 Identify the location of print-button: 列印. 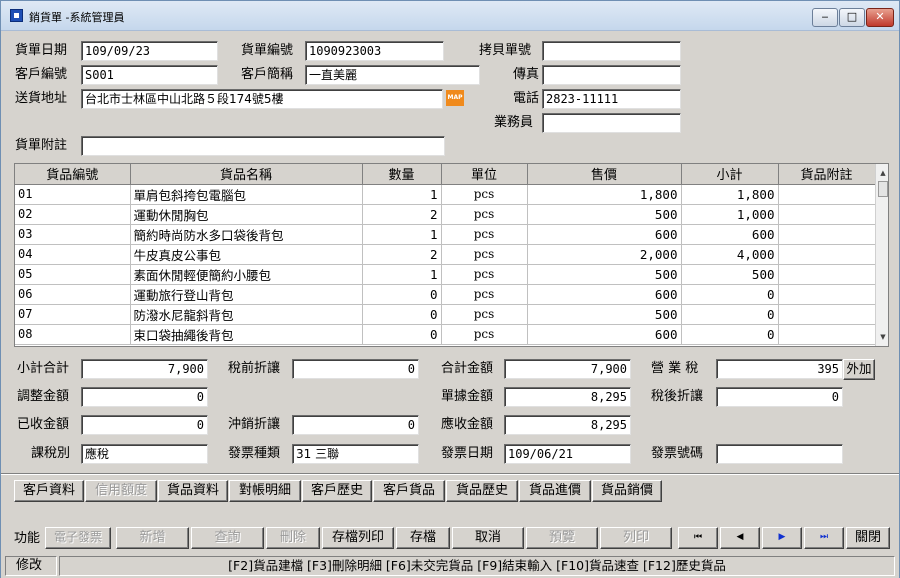
(636, 538).